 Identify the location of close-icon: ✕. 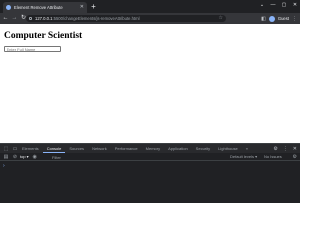
(82, 7).